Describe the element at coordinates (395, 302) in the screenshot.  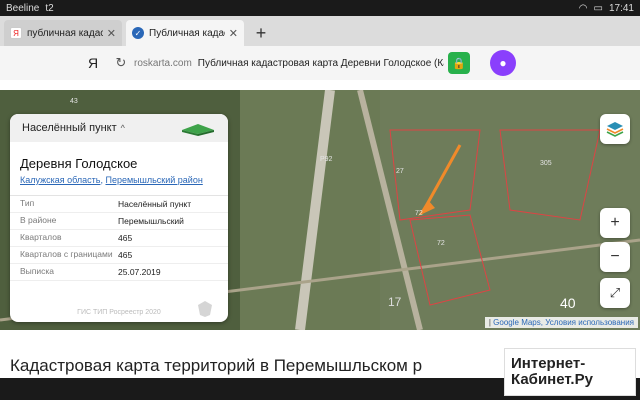
I see `map-label: 17` at that location.